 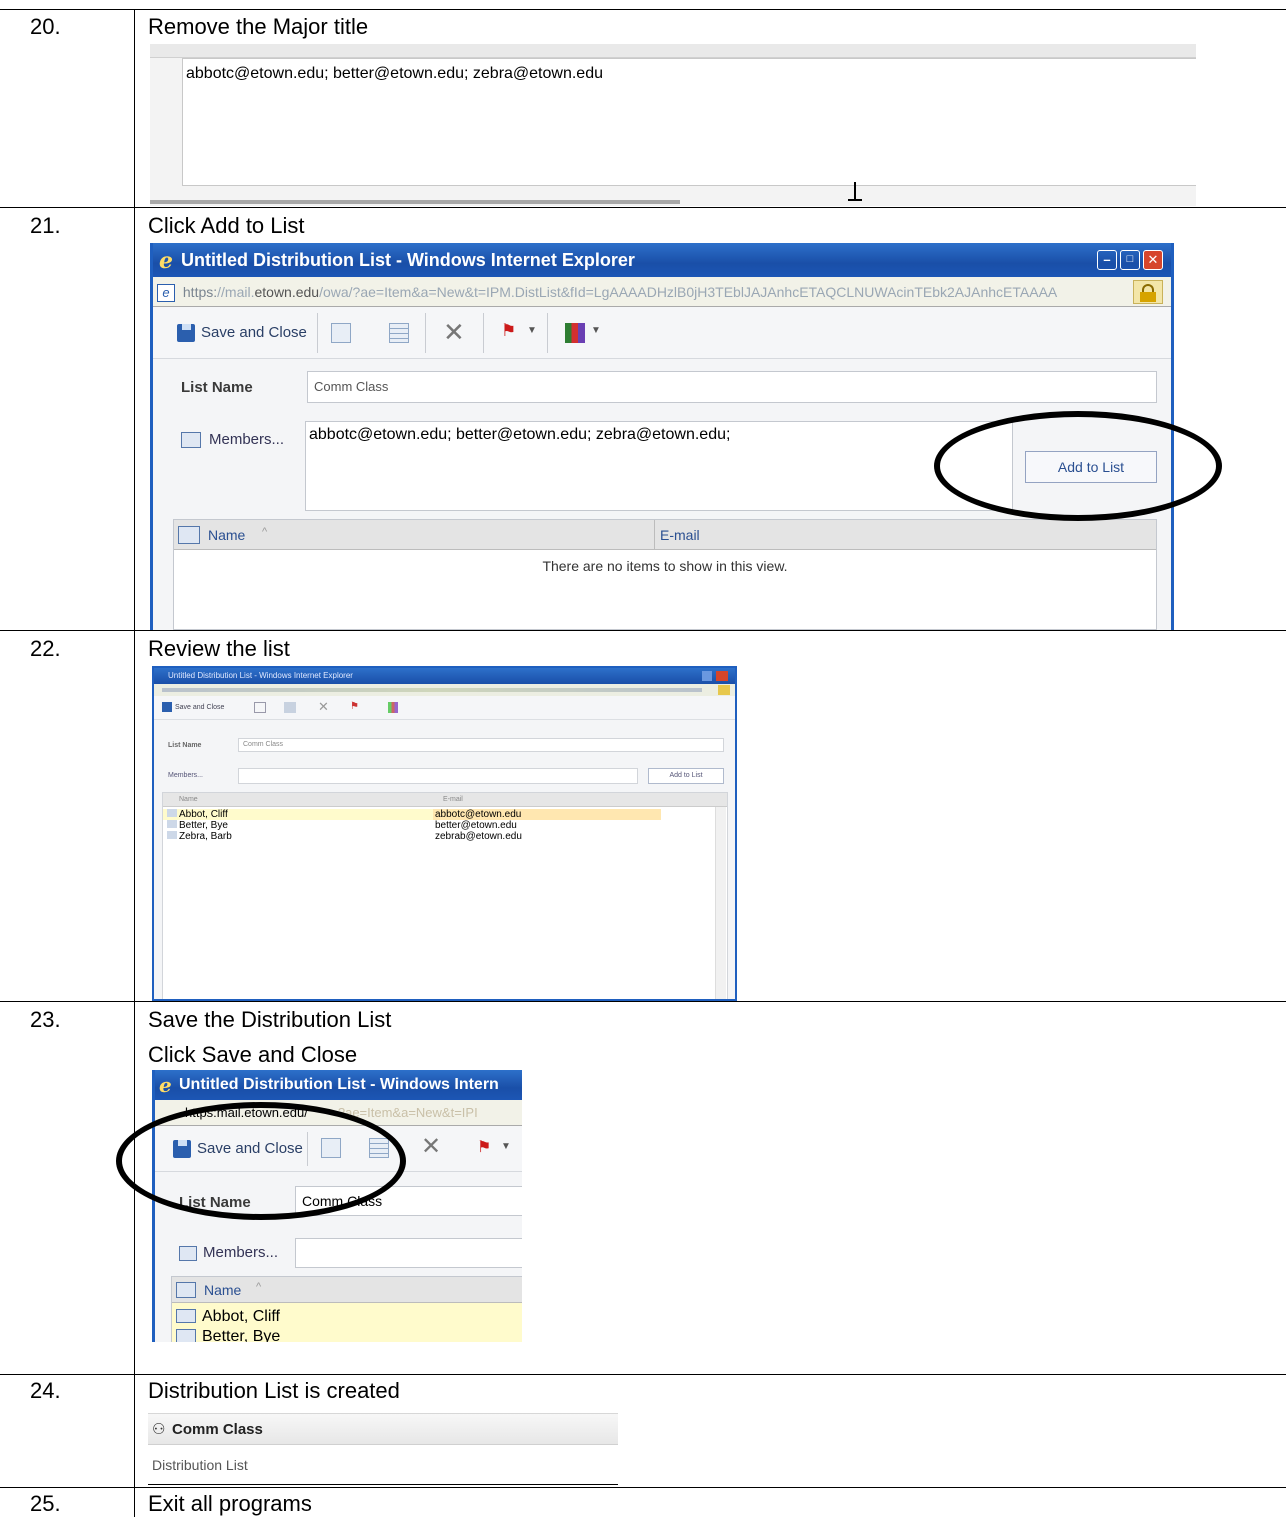 What do you see at coordinates (662, 333) in the screenshot?
I see `toolbar: Save and Close ✕ ⚑ ▼ ▼` at bounding box center [662, 333].